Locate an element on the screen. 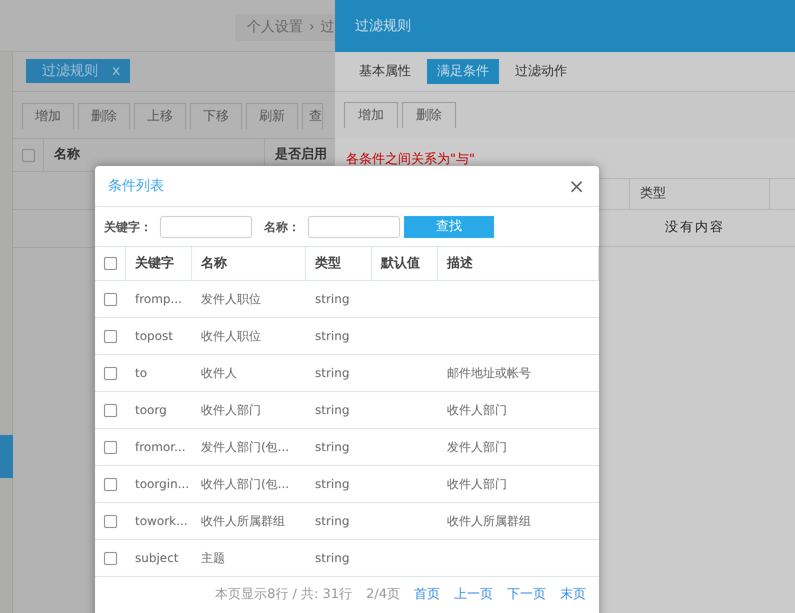 Image resolution: width=795 pixels, height=613 pixels. tab: 过滤动作 is located at coordinates (541, 71).